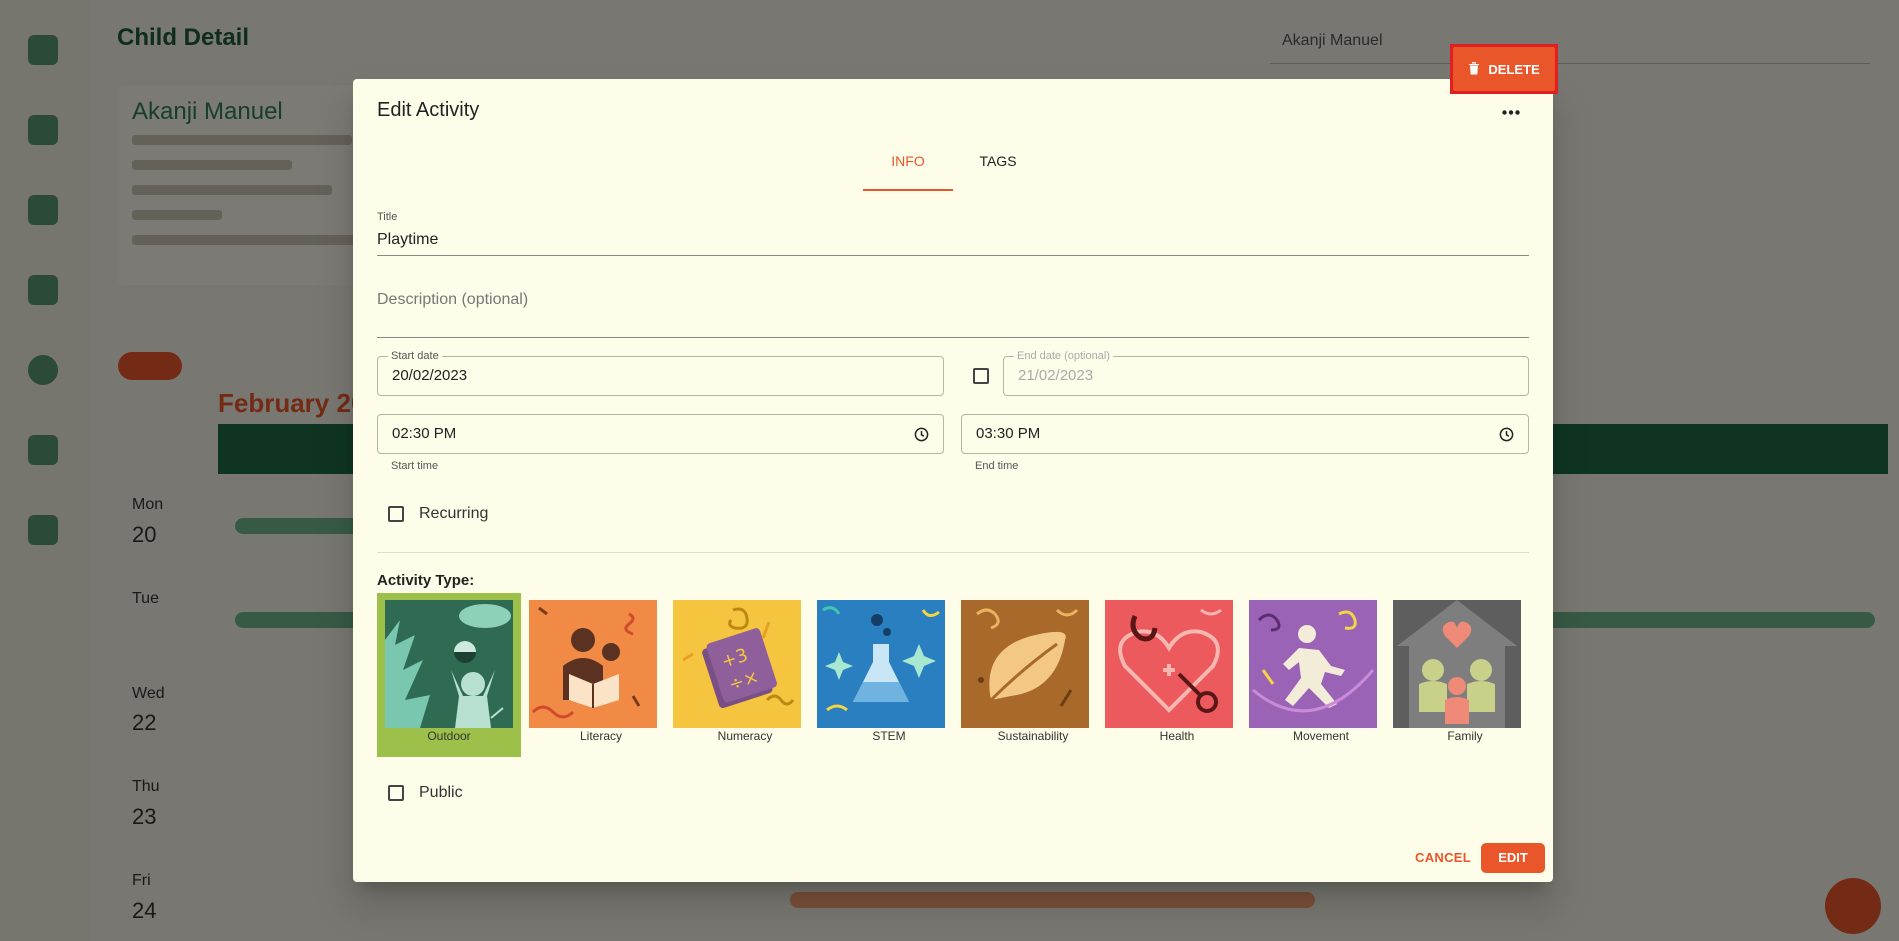 The width and height of the screenshot is (1899, 941). Describe the element at coordinates (889, 736) in the screenshot. I see `activity-label: STEM` at that location.